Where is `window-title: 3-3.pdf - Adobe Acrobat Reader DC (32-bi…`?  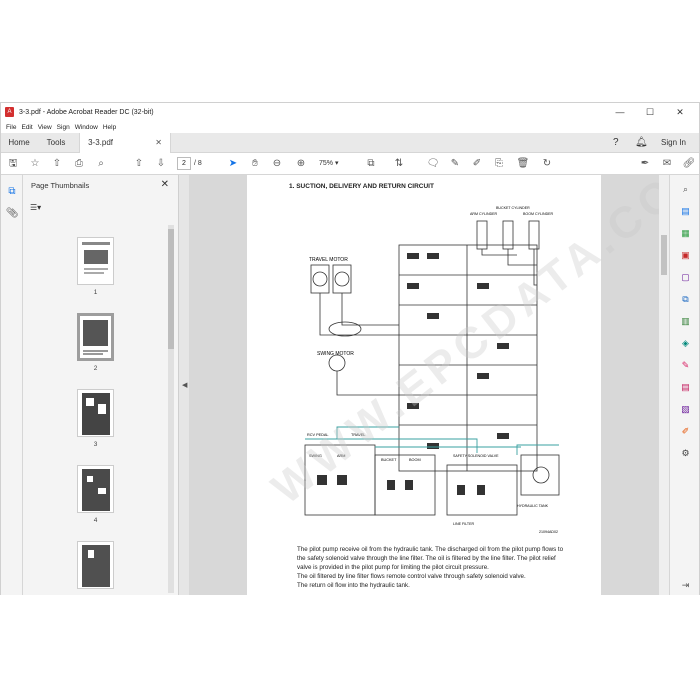 window-title: 3-3.pdf - Adobe Acrobat Reader DC (32-bi… is located at coordinates (86, 112).